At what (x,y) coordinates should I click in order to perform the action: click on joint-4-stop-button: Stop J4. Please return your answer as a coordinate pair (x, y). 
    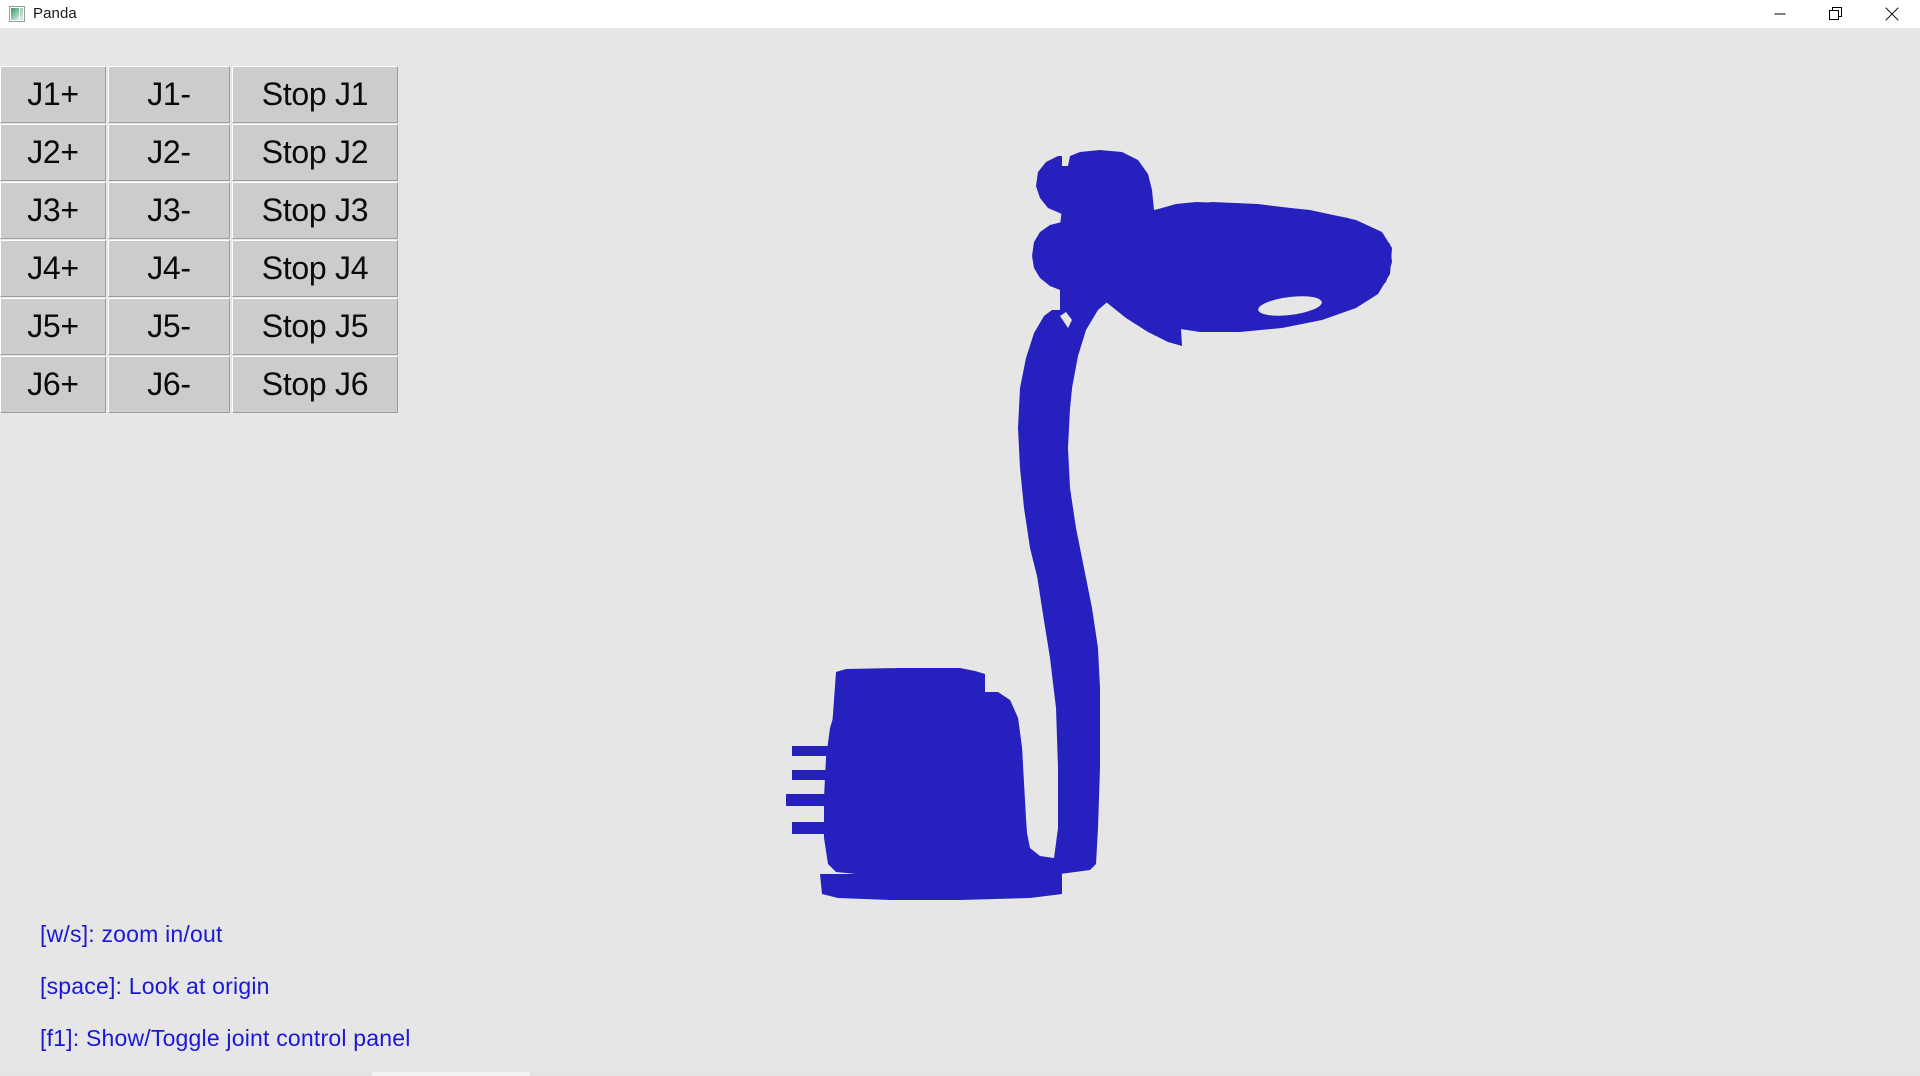
    Looking at the image, I should click on (315, 268).